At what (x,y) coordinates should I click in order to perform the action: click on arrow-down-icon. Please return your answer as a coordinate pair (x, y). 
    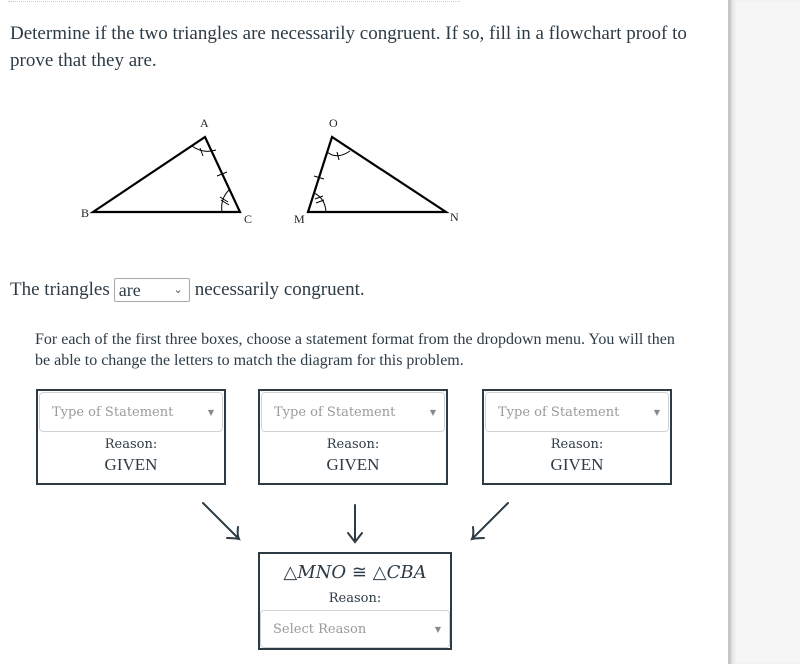
    Looking at the image, I should click on (355, 524).